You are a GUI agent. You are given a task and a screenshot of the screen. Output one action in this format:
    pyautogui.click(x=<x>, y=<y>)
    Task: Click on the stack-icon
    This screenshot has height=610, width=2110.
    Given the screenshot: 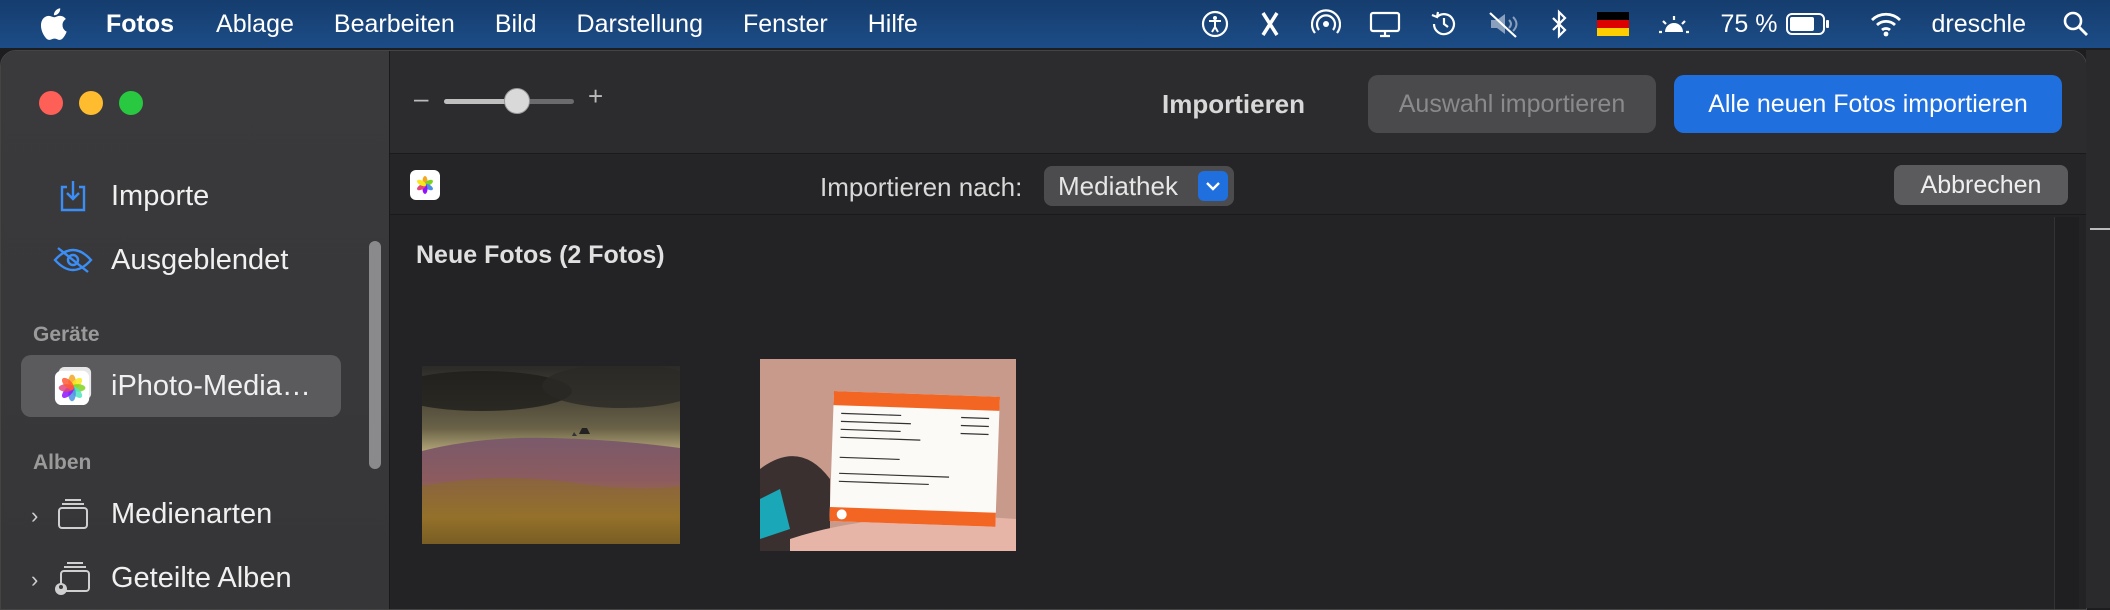 What is the action you would take?
    pyautogui.click(x=73, y=514)
    